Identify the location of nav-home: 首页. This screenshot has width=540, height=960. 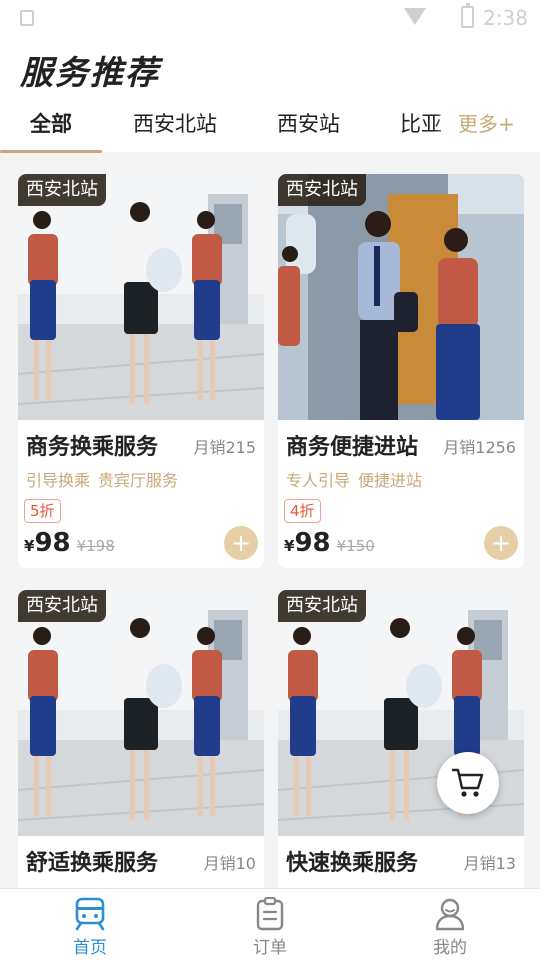
(90, 924).